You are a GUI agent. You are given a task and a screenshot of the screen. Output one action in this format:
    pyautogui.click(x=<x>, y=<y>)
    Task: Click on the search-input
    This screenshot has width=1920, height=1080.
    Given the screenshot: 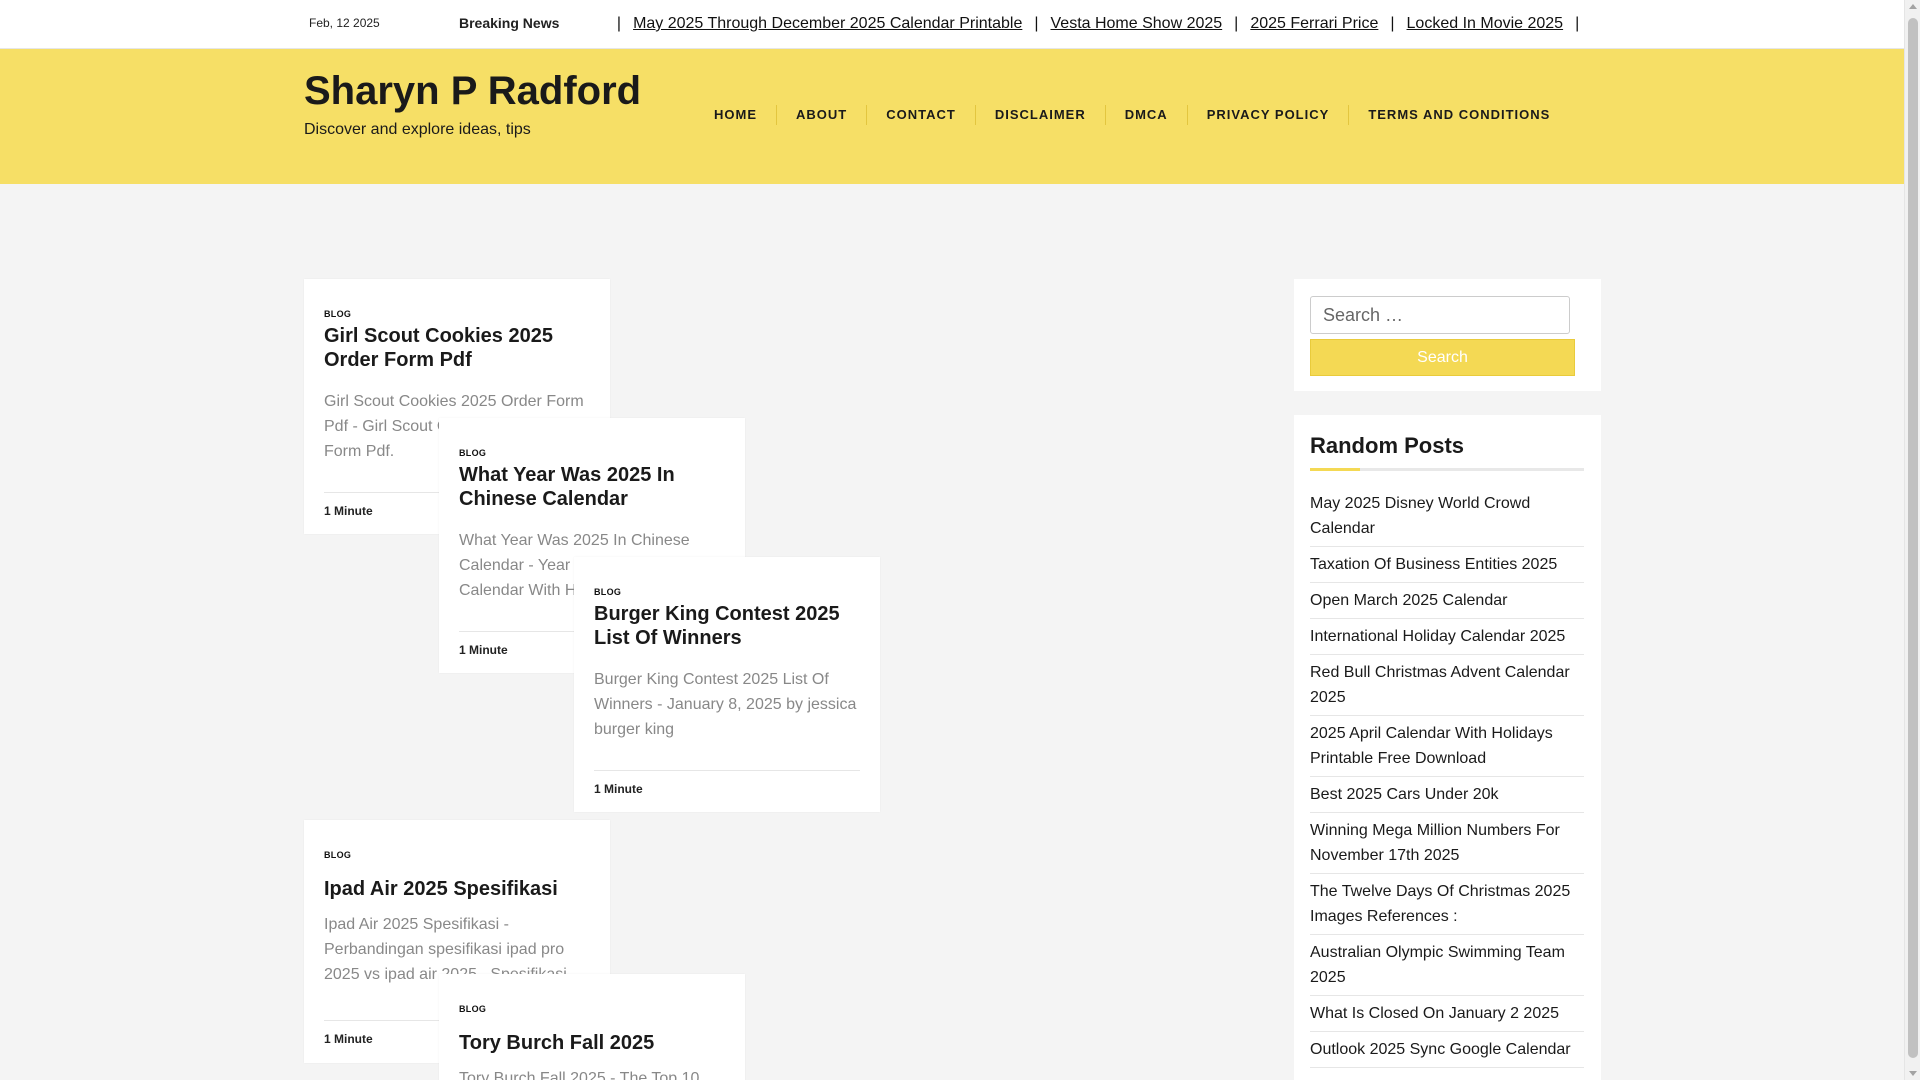 What is the action you would take?
    pyautogui.click(x=1440, y=315)
    